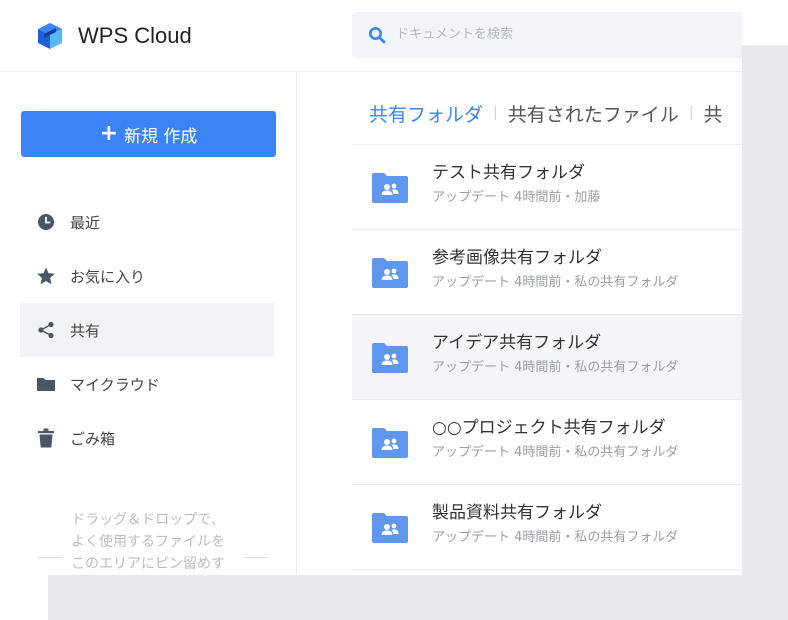 The width and height of the screenshot is (788, 620). Describe the element at coordinates (377, 35) in the screenshot. I see `search-icon` at that location.